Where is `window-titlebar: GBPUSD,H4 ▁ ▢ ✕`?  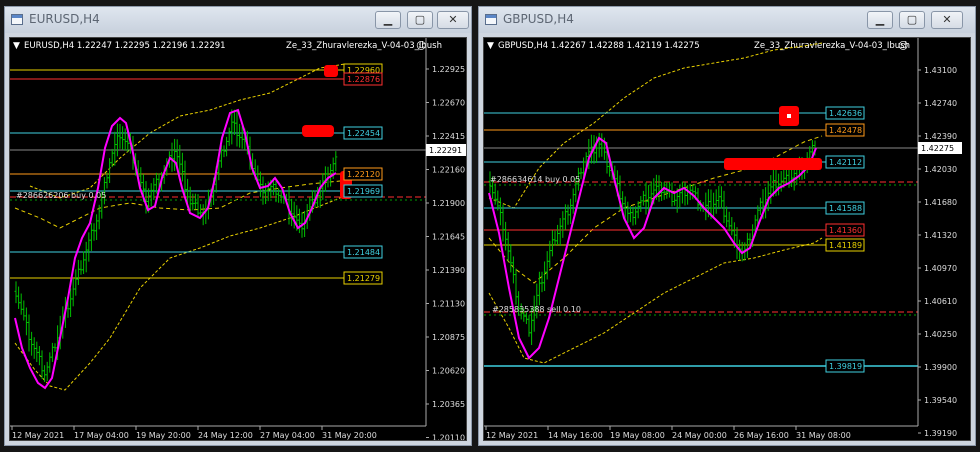
window-titlebar: GBPUSD,H4 ▁ ▢ ✕ is located at coordinates (727, 20).